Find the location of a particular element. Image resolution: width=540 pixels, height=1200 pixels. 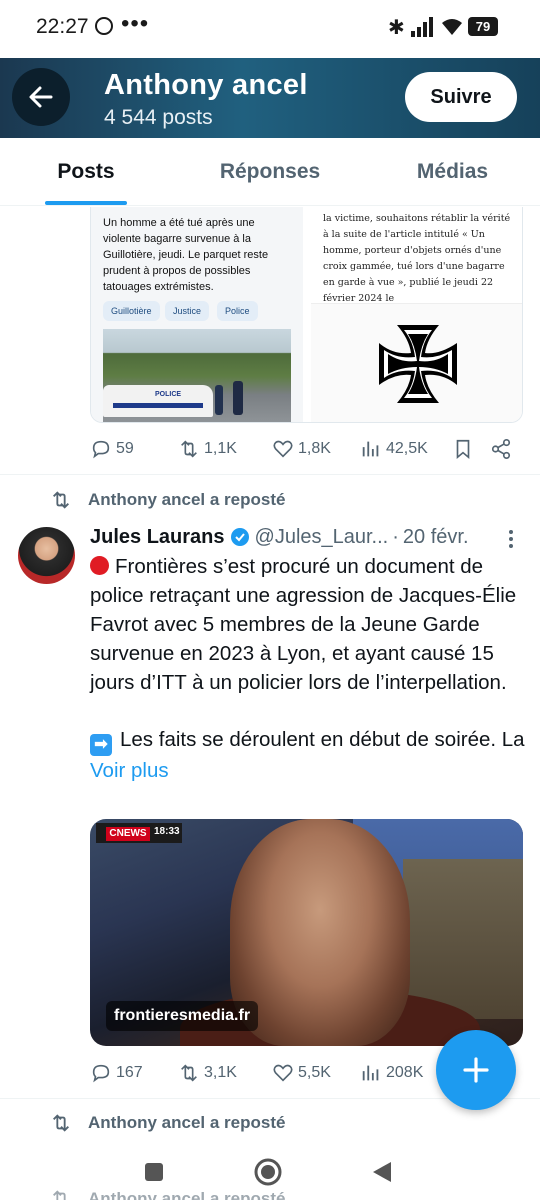

reply-count: 167 is located at coordinates (129, 1072).